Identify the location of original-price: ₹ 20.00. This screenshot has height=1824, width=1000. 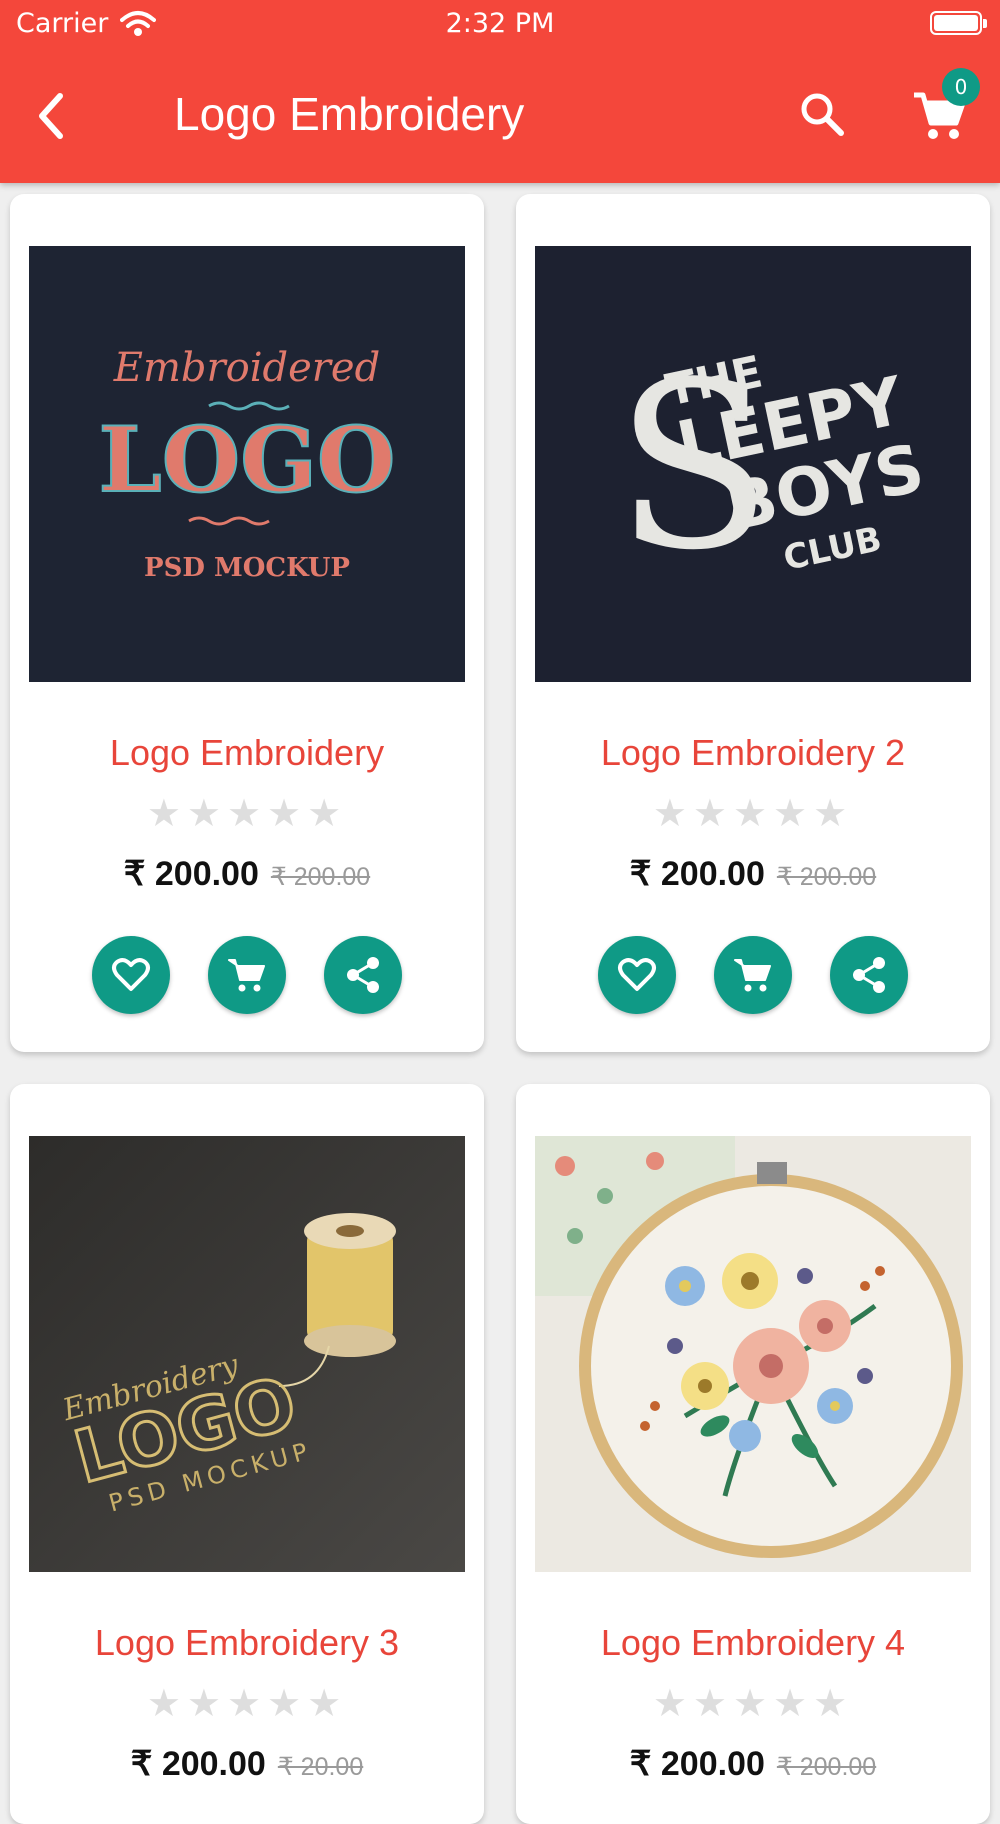
(320, 1767).